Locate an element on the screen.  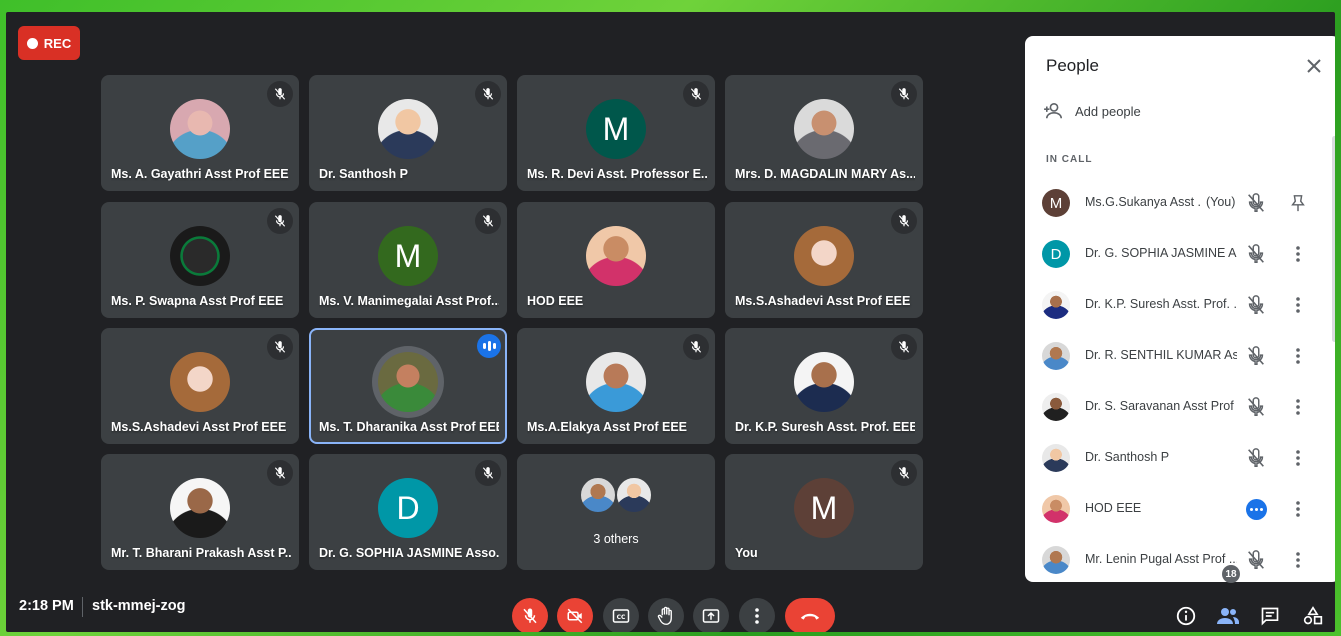
present-screen-icon is located at coordinates (711, 616).